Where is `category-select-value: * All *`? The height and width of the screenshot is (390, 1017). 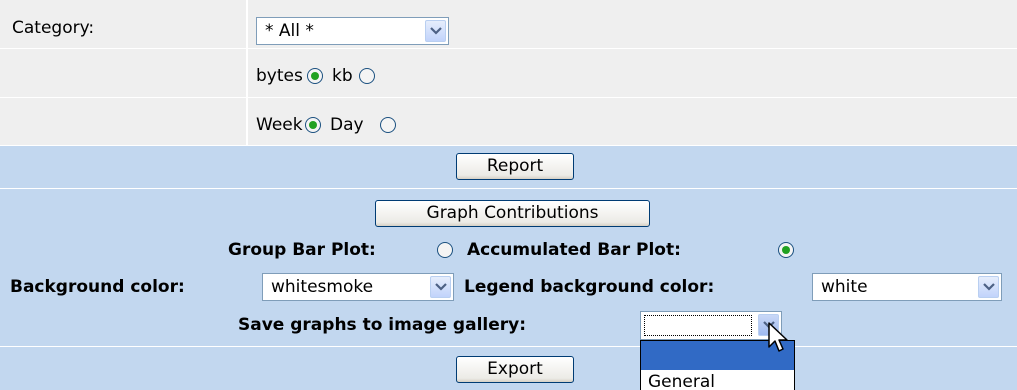
category-select-value: * All * is located at coordinates (289, 31).